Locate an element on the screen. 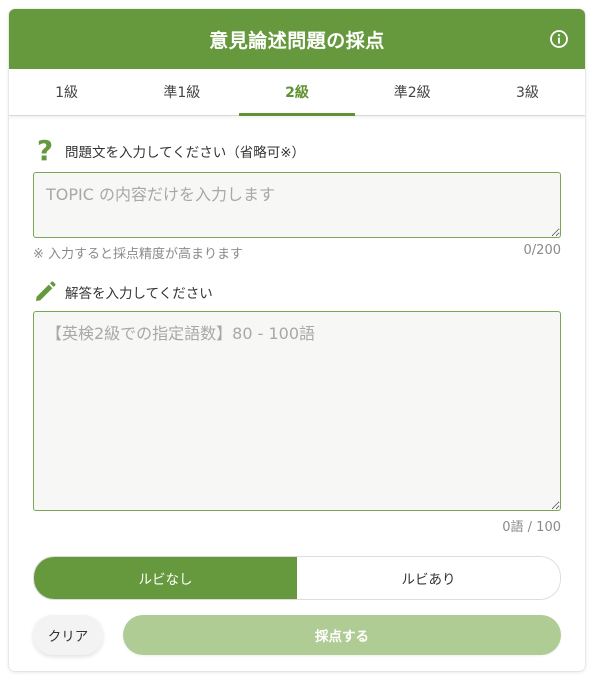 This screenshot has height=684, width=596. topic-note: ※ 入力すると採点精度が高まります is located at coordinates (138, 254).